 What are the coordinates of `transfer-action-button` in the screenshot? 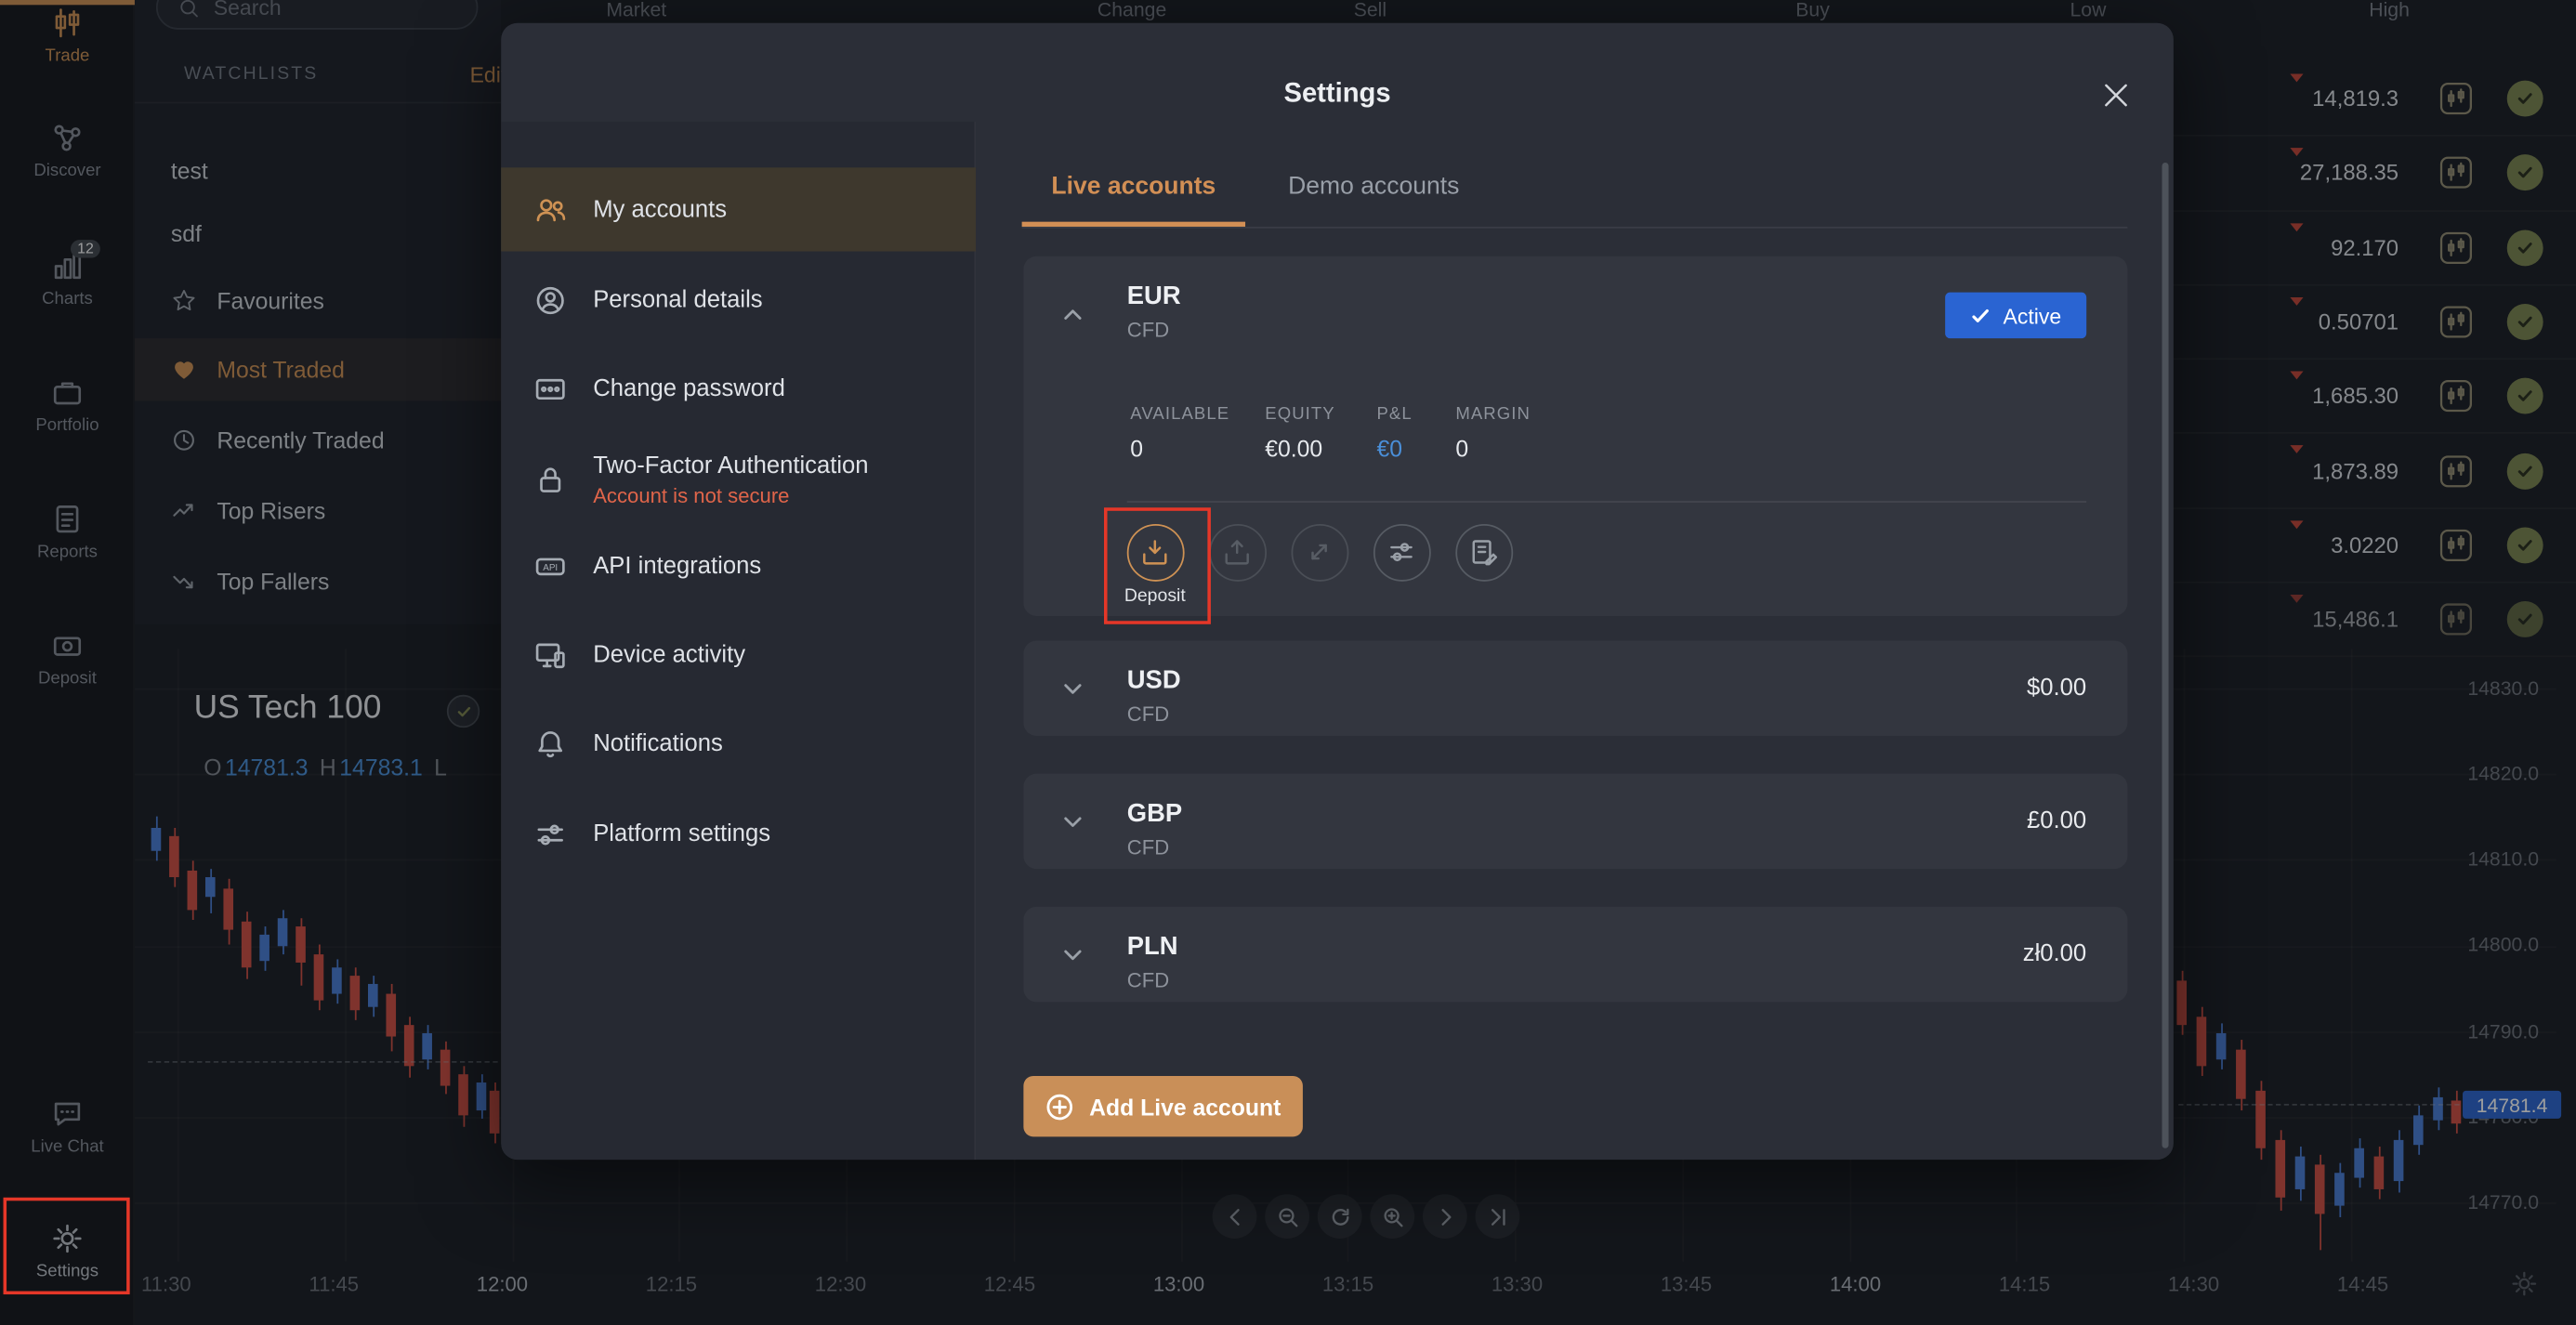 It's located at (1319, 552).